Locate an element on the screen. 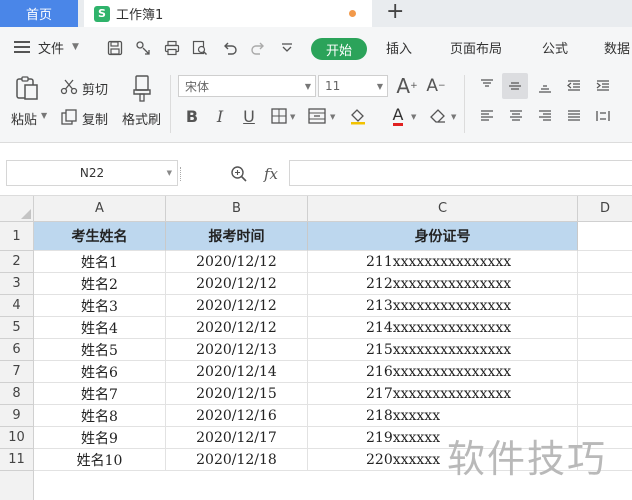 The width and height of the screenshot is (632, 500). increase-indent-icon is located at coordinates (603, 86).